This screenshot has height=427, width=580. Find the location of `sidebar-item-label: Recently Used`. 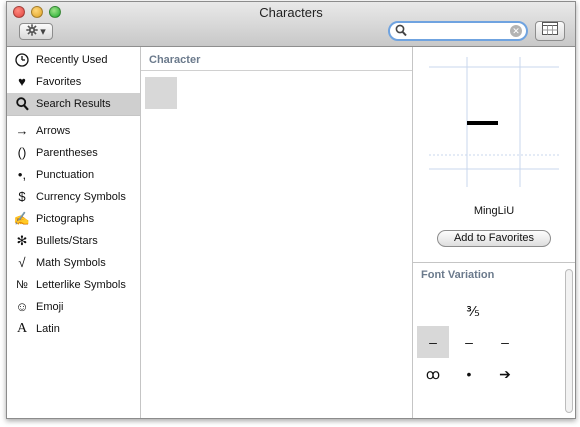

sidebar-item-label: Recently Used is located at coordinates (72, 60).